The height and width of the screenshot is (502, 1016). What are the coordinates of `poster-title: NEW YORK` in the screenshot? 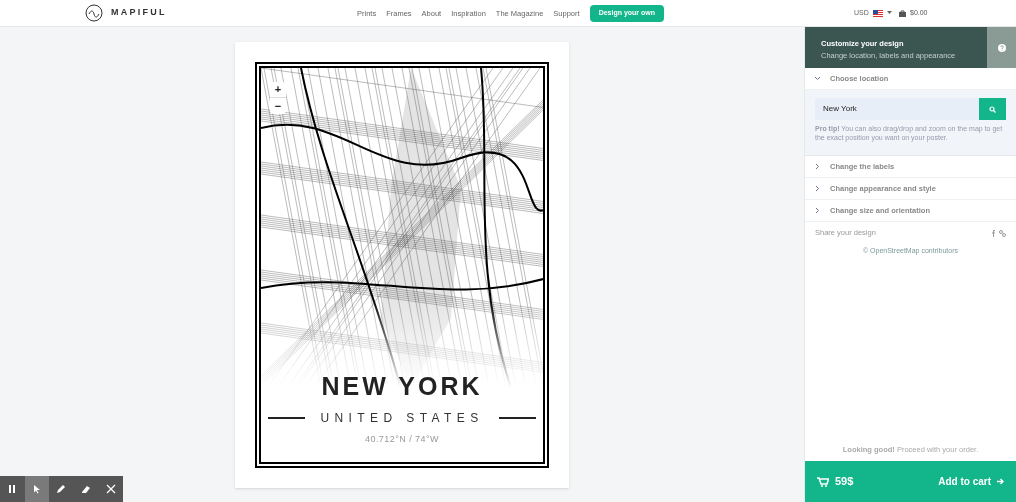 It's located at (402, 386).